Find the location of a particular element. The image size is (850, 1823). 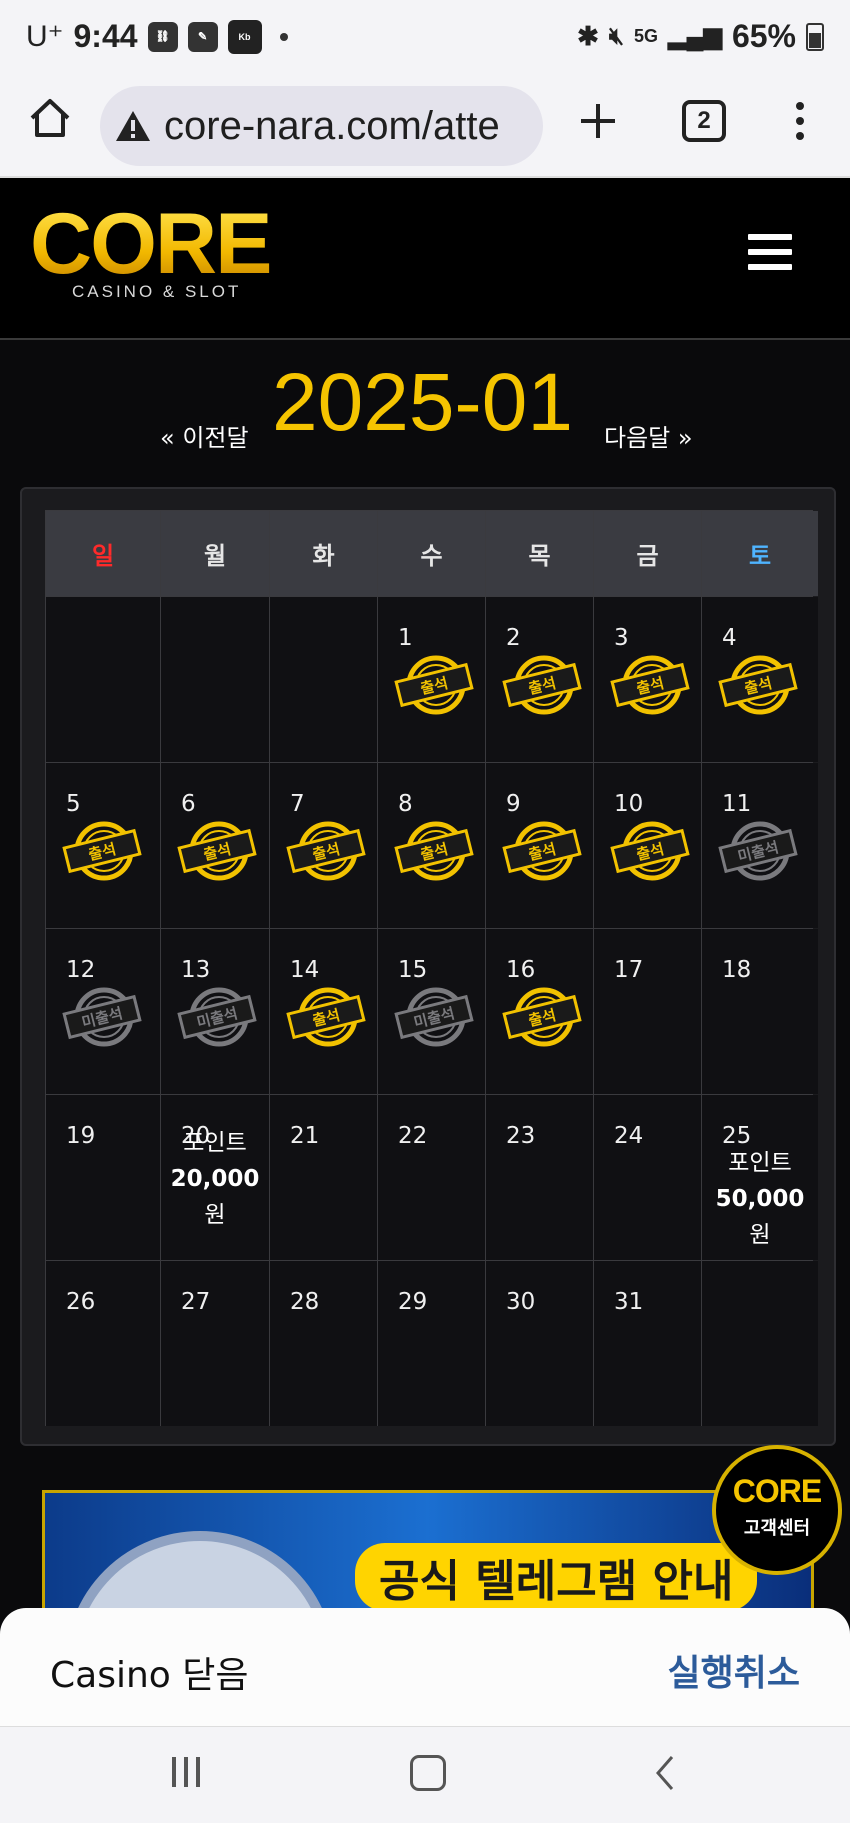

calendar-day: 1 출석 is located at coordinates (431, 679).